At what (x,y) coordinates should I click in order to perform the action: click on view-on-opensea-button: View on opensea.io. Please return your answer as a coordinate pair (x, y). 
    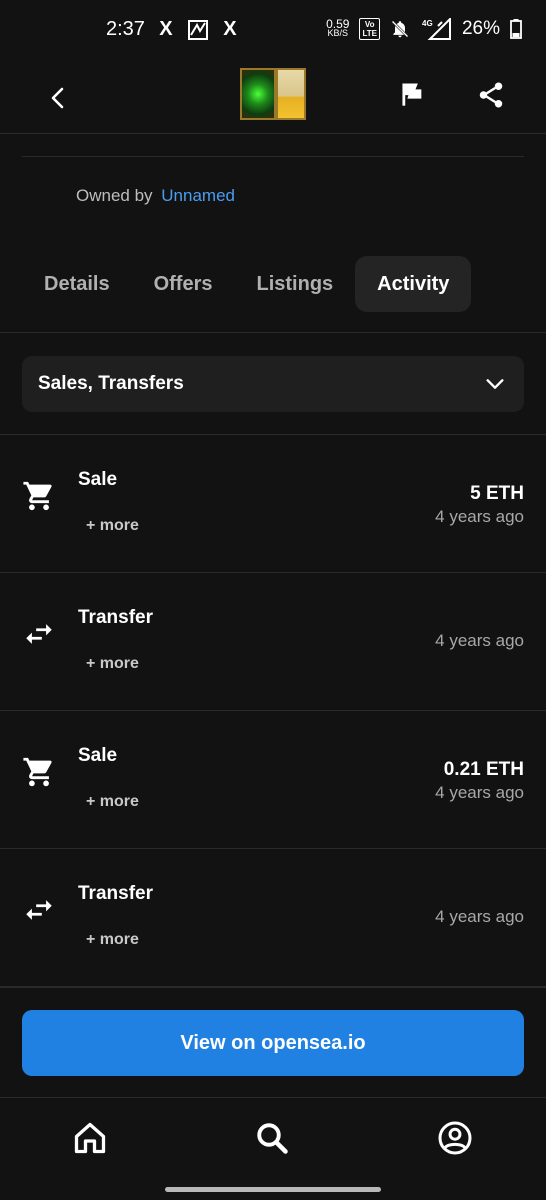
    Looking at the image, I should click on (273, 1043).